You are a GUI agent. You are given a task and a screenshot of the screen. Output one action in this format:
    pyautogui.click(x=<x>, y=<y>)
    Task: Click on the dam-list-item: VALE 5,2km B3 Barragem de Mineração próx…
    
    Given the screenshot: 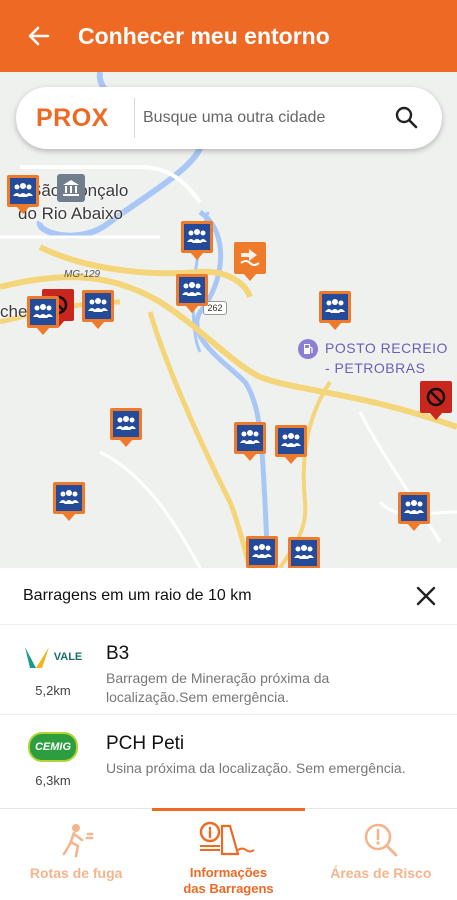 What is the action you would take?
    pyautogui.click(x=228, y=669)
    